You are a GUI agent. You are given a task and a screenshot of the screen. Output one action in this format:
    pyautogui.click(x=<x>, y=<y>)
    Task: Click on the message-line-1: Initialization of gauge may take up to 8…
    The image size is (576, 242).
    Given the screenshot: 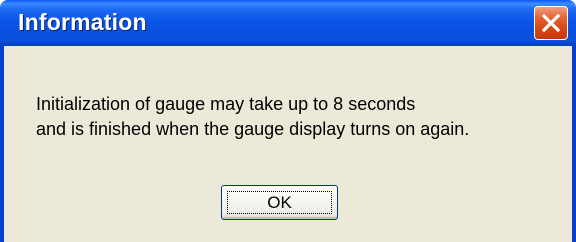 What is the action you would take?
    pyautogui.click(x=226, y=104)
    